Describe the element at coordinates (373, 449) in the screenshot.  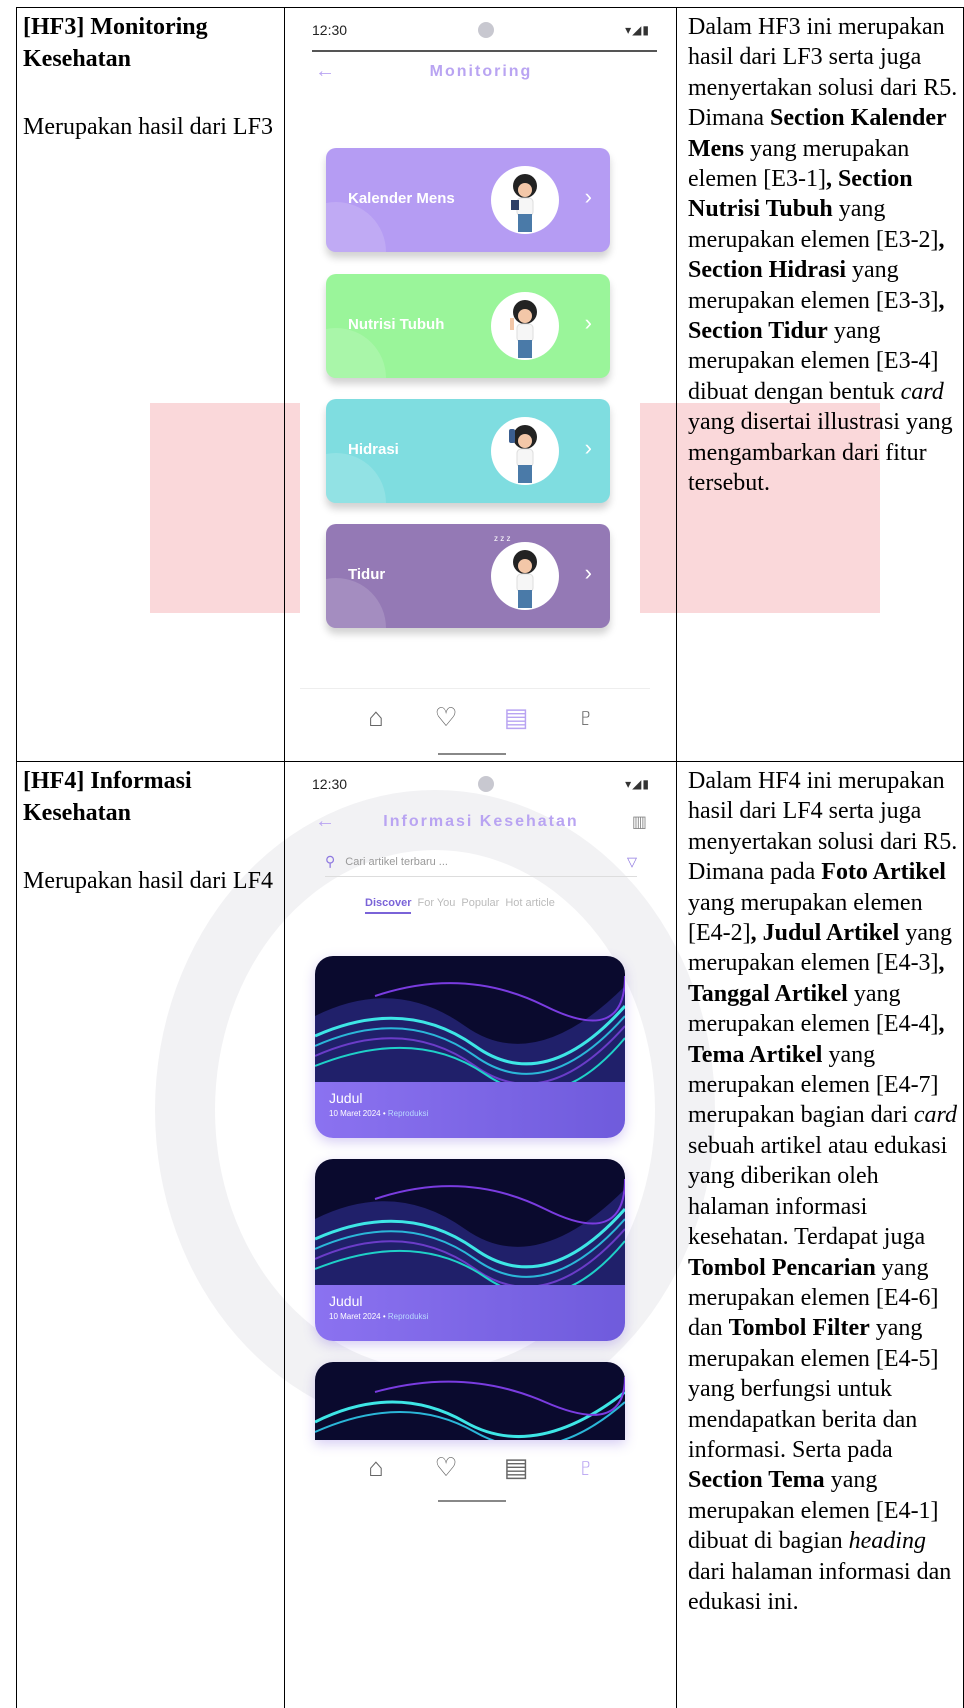
I see `card-label: Hidrasi` at that location.